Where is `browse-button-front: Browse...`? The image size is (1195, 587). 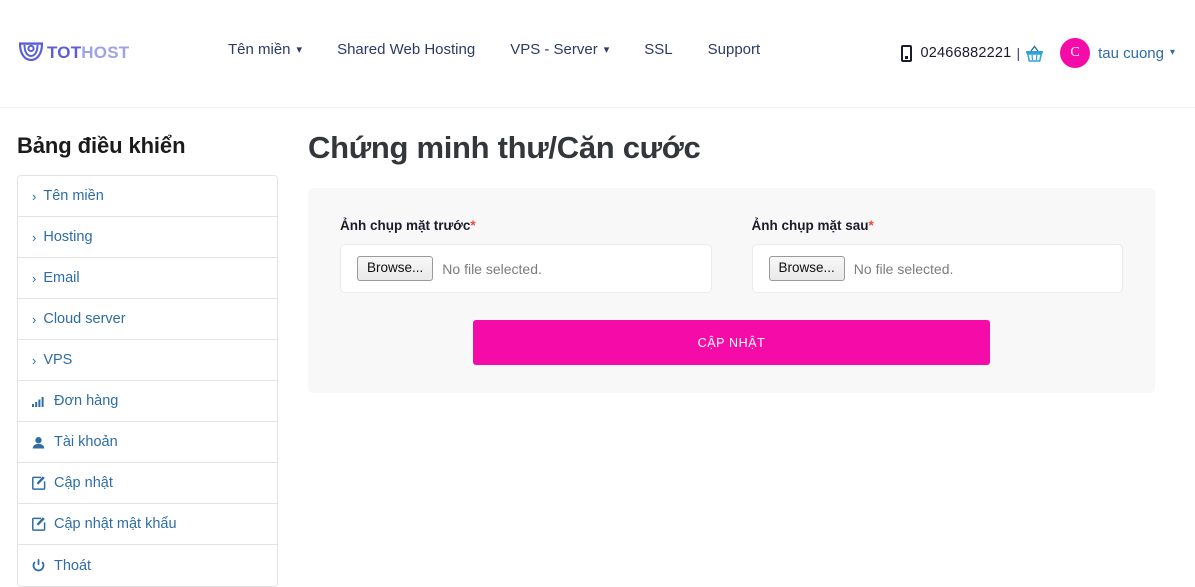 browse-button-front: Browse... is located at coordinates (395, 268).